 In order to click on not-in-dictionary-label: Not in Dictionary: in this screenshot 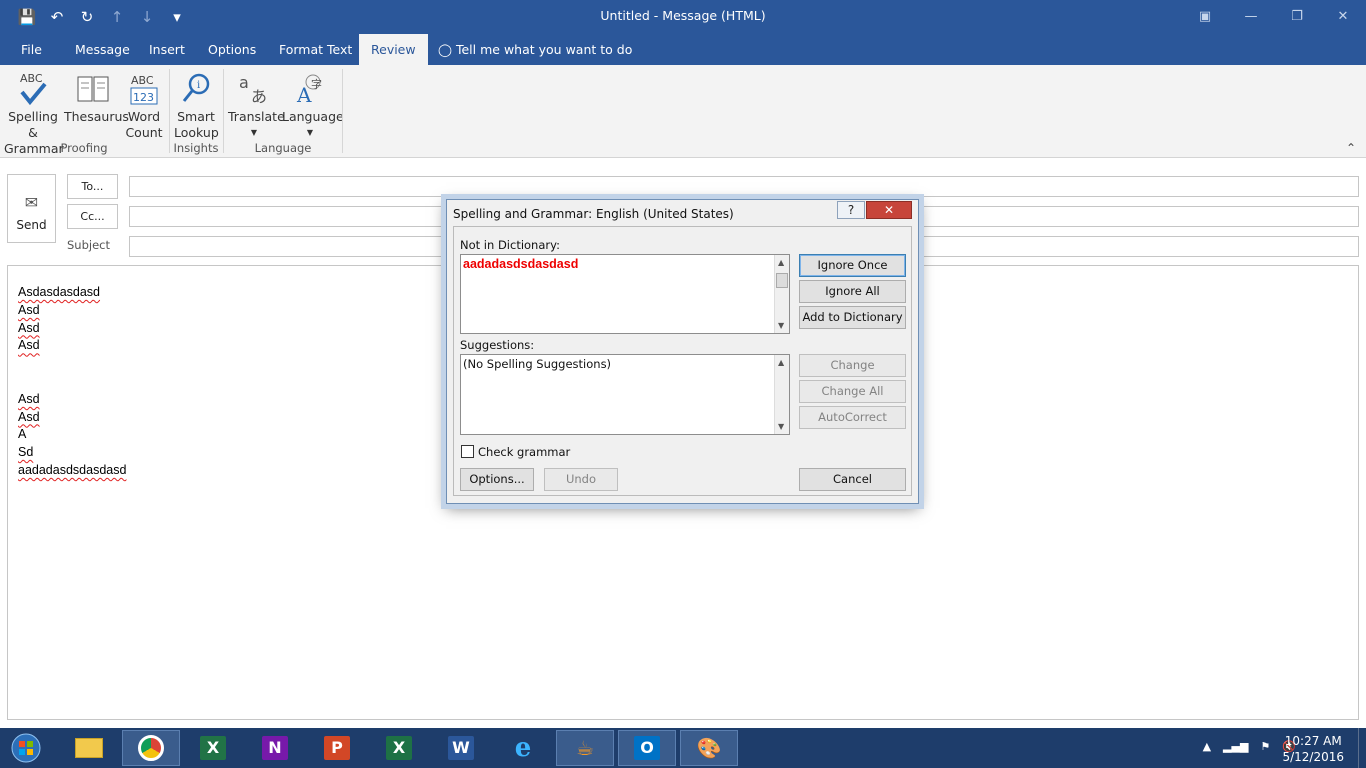, I will do `click(510, 245)`.